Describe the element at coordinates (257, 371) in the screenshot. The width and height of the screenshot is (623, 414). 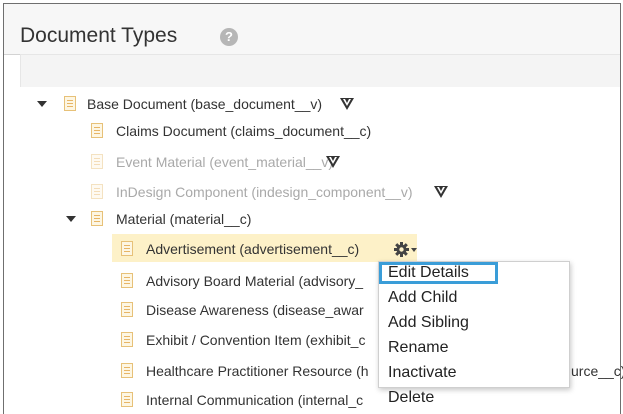
I see `tree-node-label: Healthcare Practitioner Resource (h` at that location.